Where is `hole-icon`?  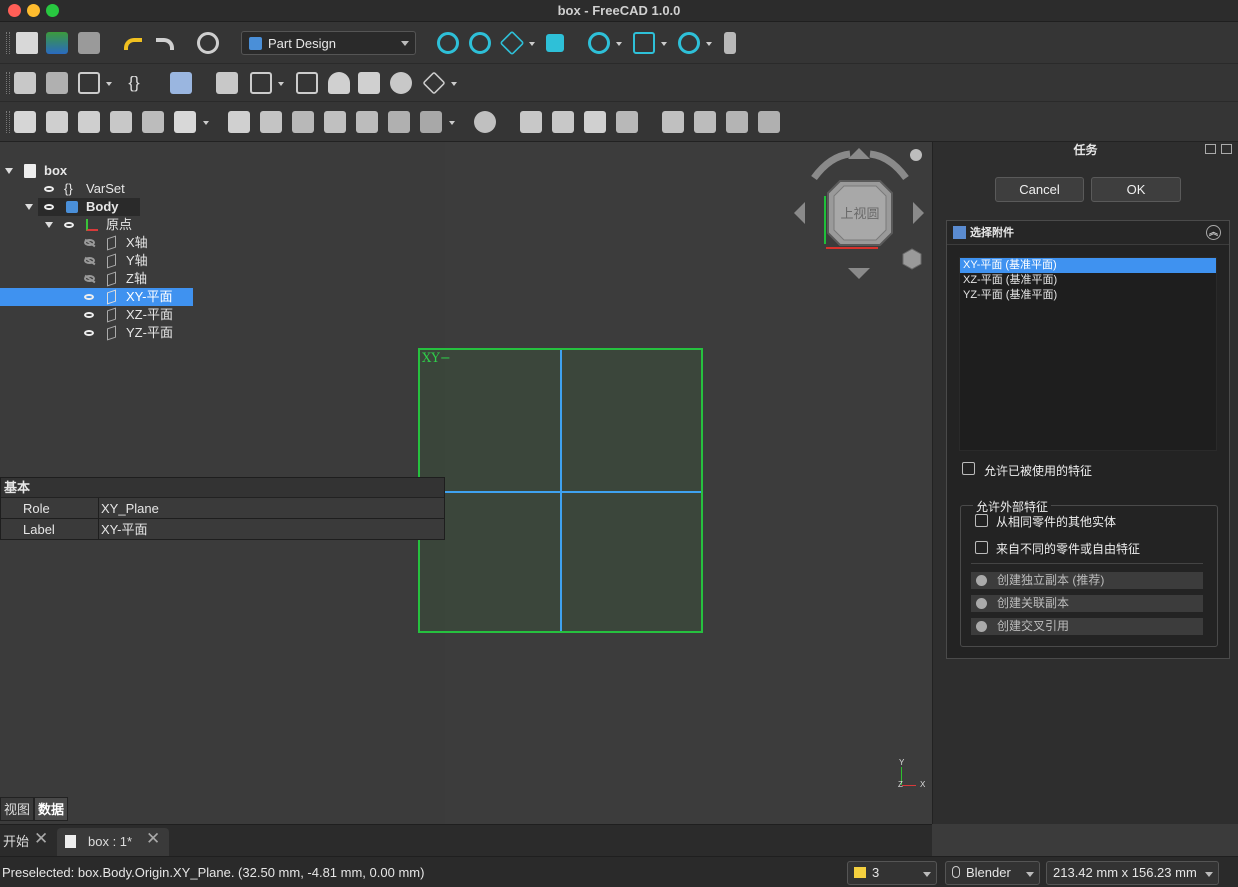
hole-icon is located at coordinates (271, 122).